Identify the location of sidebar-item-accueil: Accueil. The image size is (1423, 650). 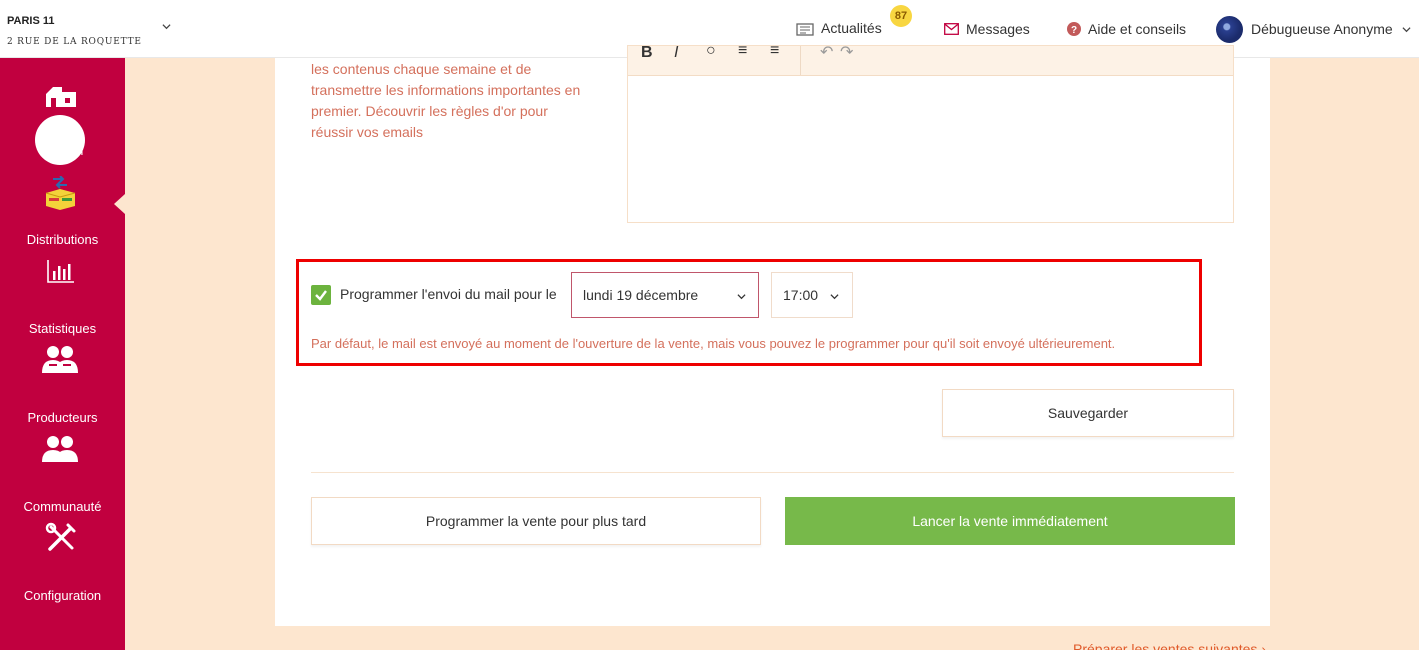
(62, 111).